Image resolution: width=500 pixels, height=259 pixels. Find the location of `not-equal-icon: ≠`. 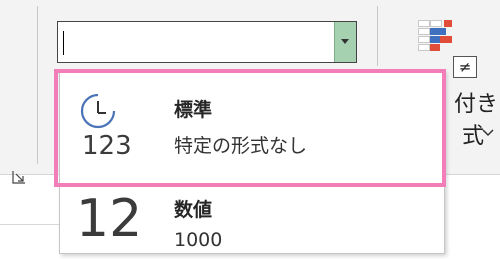

not-equal-icon: ≠ is located at coordinates (465, 67).